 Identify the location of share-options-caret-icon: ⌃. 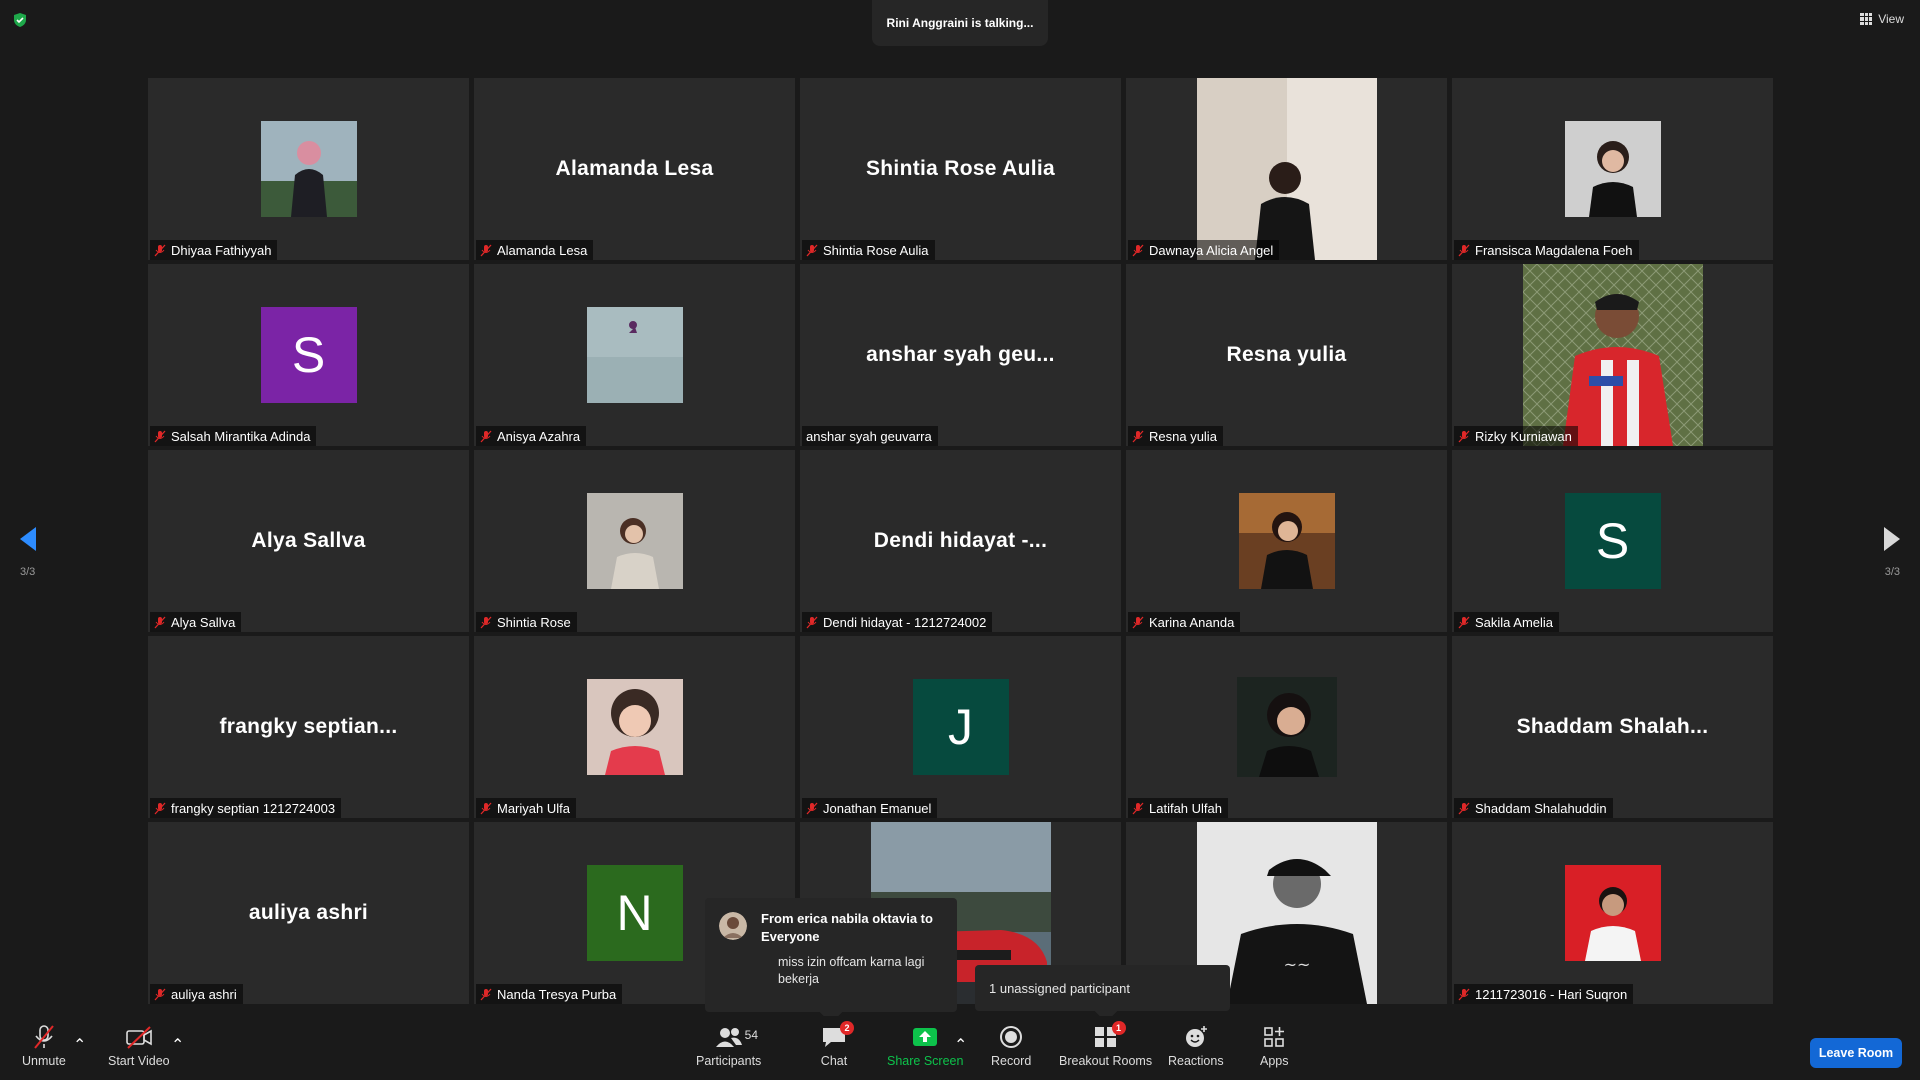
(960, 1045).